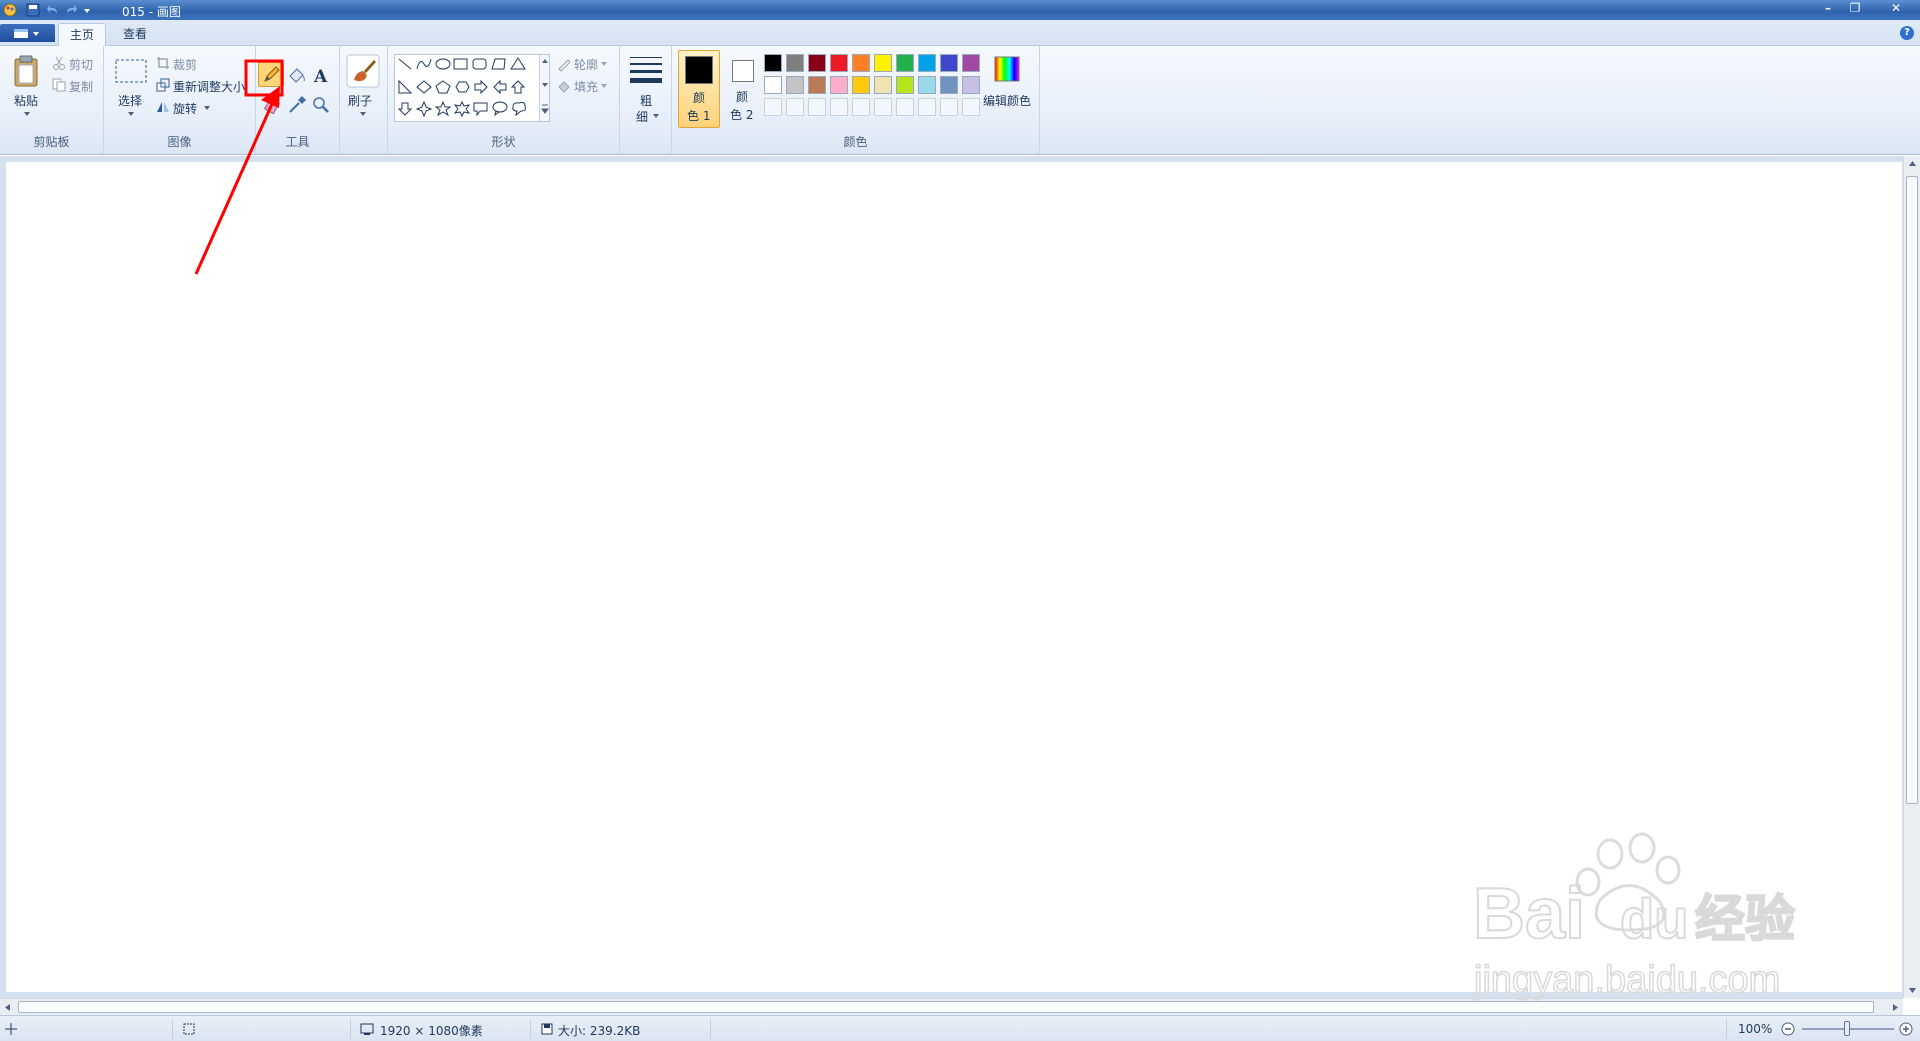 This screenshot has height=1041, width=1920. I want to click on size-group: 粗 细, so click(646, 100).